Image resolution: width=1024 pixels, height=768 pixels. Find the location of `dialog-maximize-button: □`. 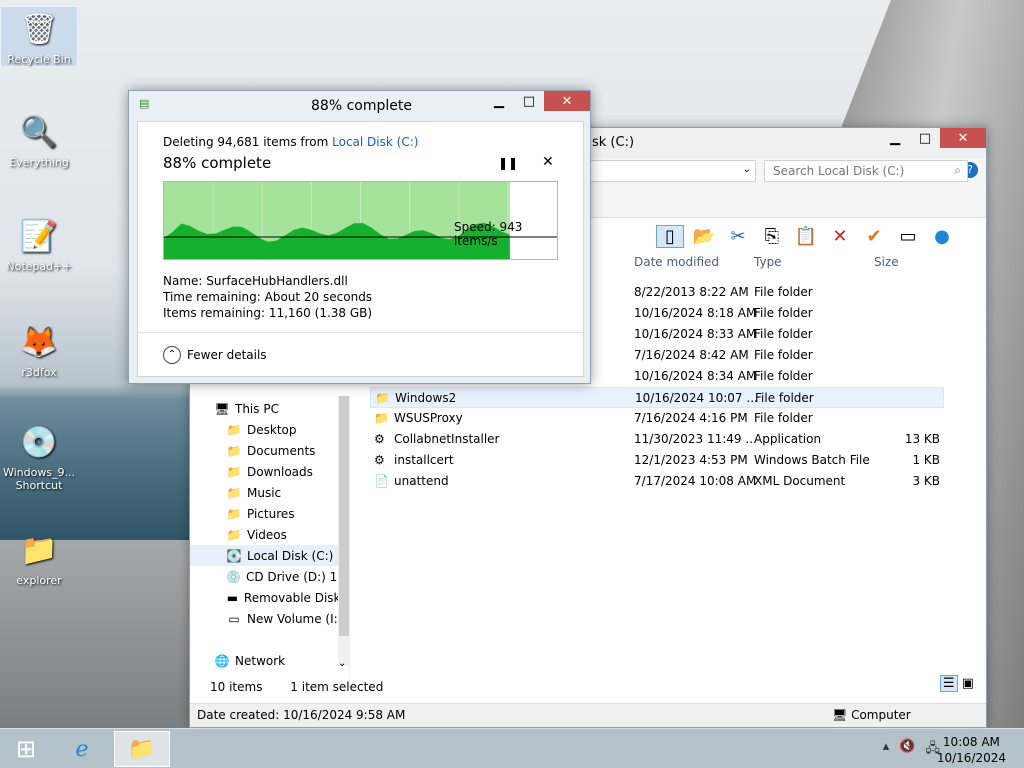

dialog-maximize-button: □ is located at coordinates (529, 101).